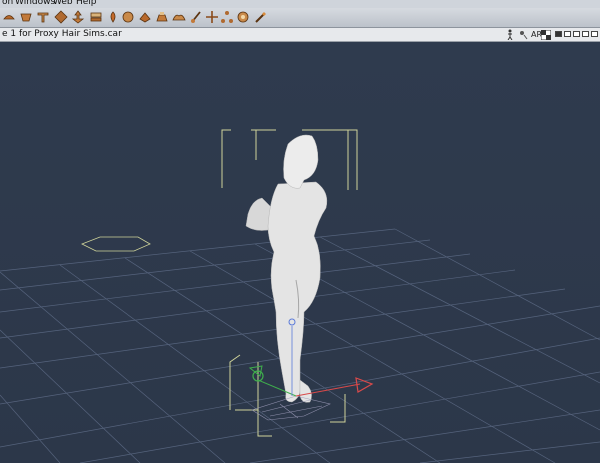  I want to click on lighting-icon, so click(523, 34).